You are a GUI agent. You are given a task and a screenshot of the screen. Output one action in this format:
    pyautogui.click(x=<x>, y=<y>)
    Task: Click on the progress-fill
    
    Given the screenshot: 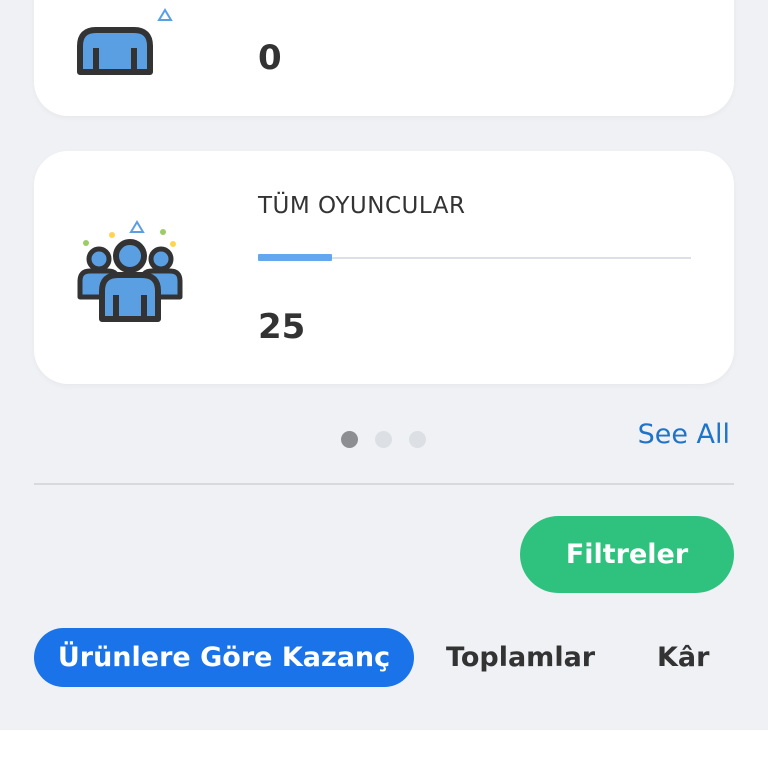 What is the action you would take?
    pyautogui.click(x=295, y=257)
    